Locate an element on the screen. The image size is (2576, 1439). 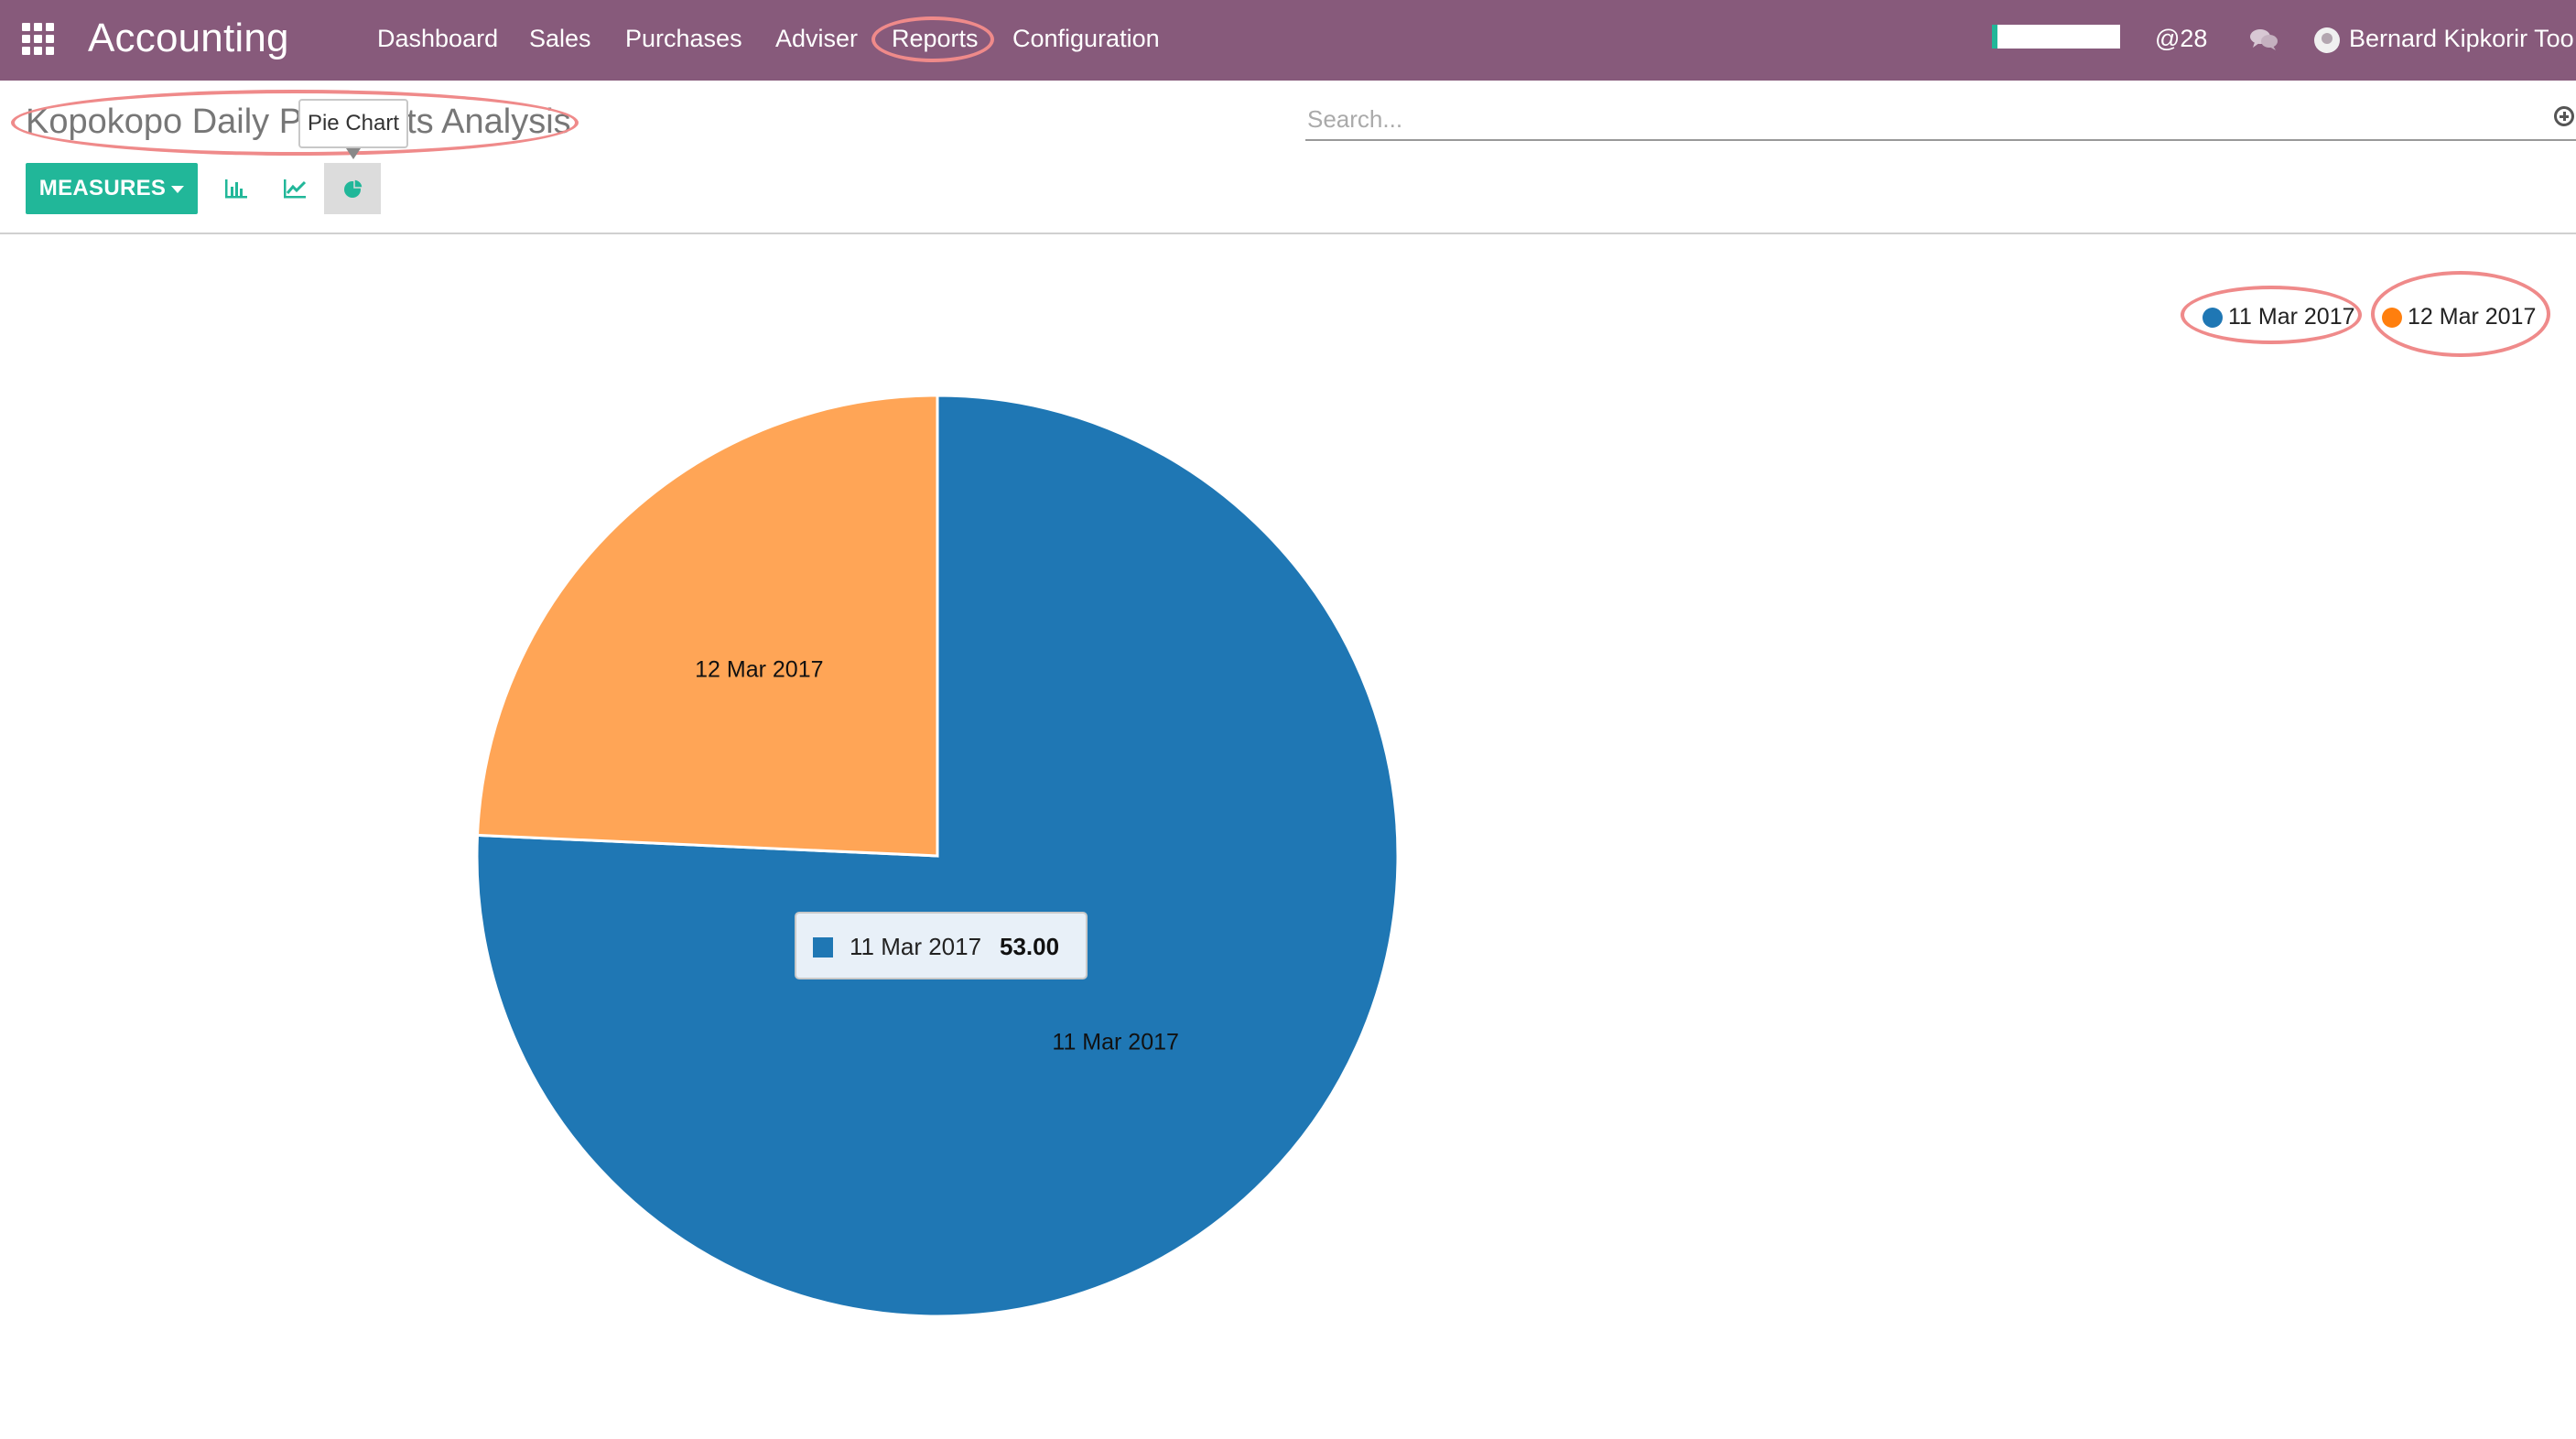
pie-slice-label-1: 12 Mar 2017 is located at coordinates (759, 669).